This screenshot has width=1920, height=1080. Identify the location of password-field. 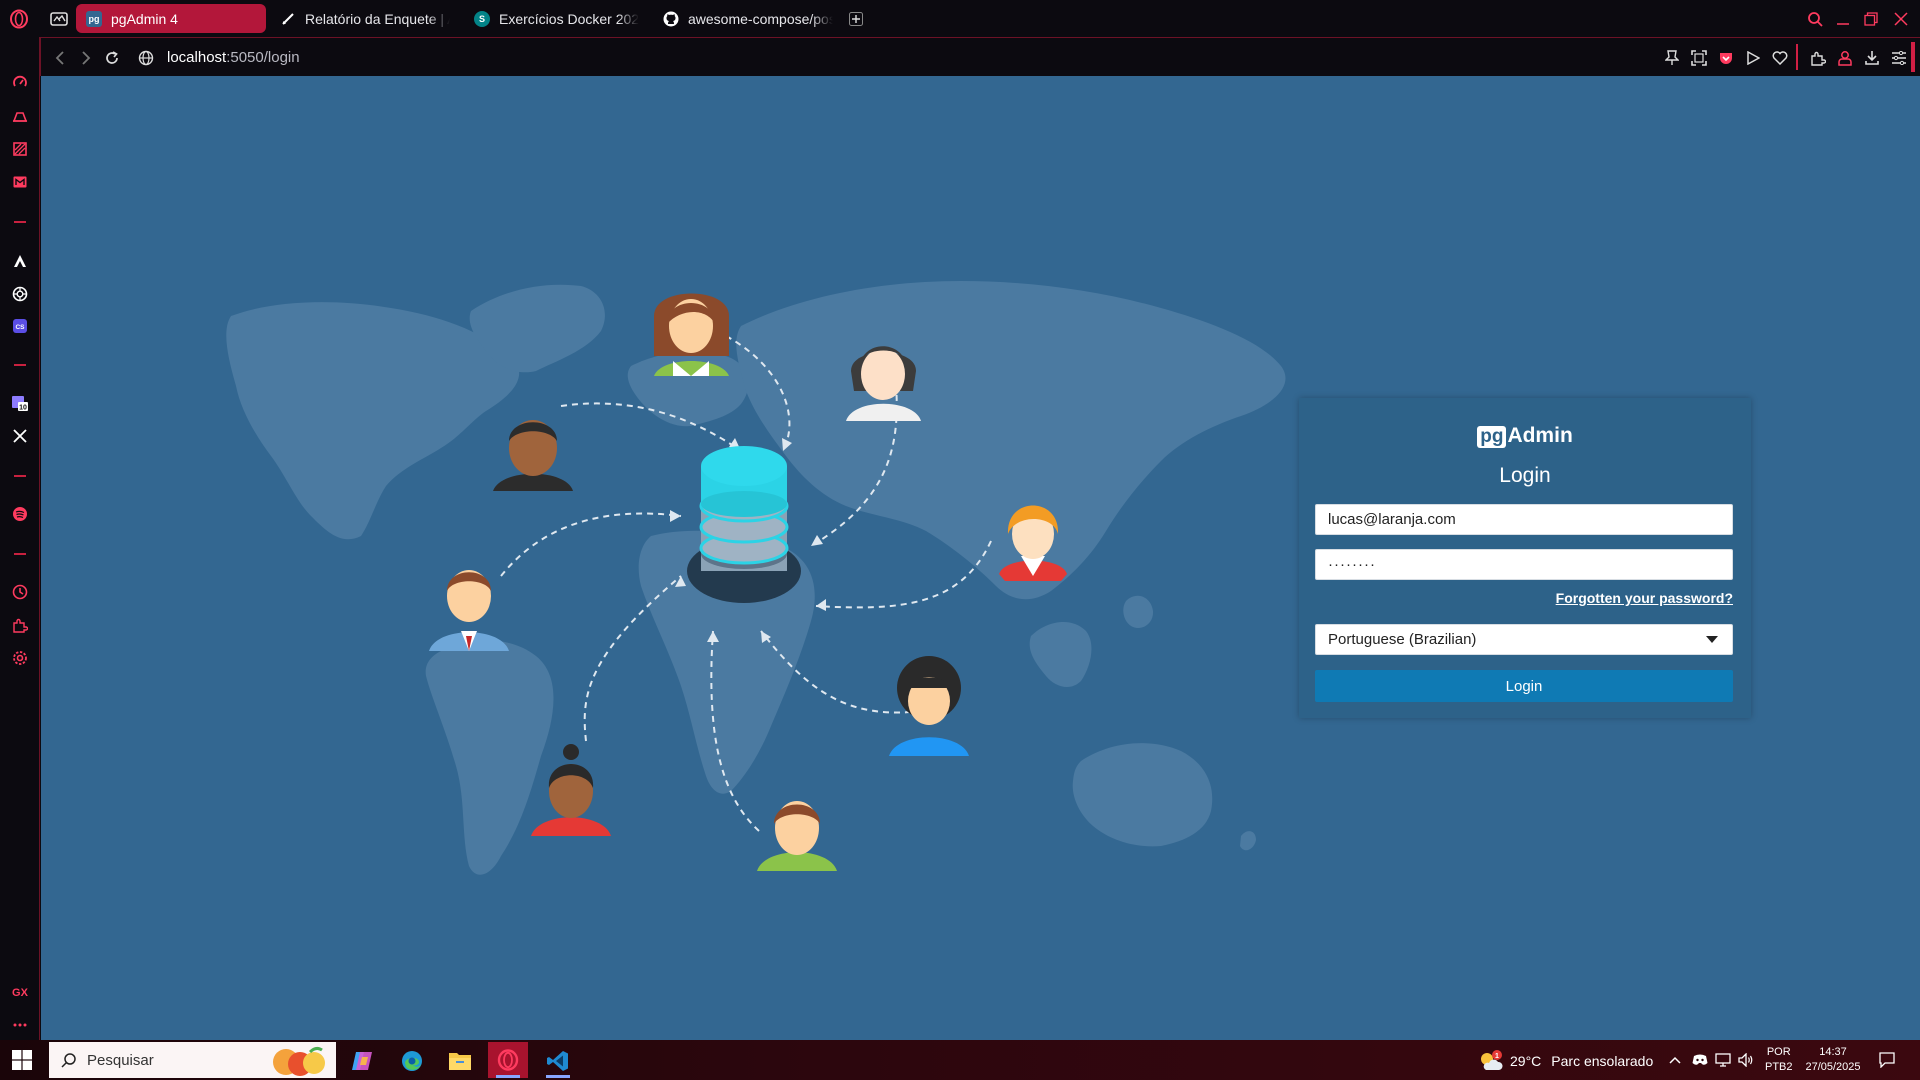
(1524, 564).